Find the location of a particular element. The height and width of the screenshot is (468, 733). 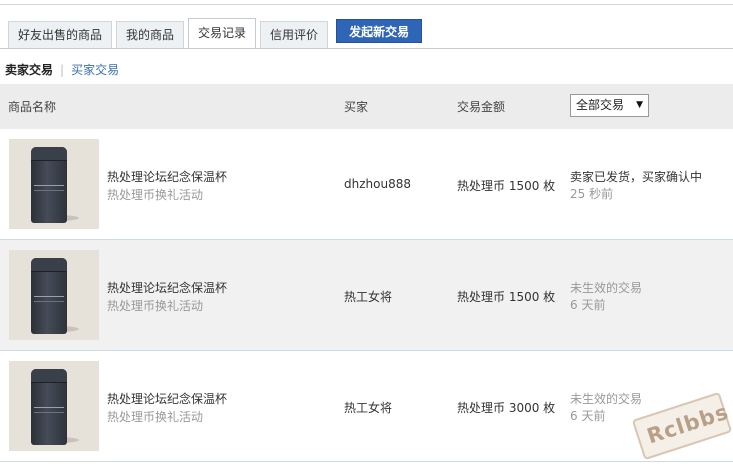

dropdown-arrow-icon: ▼ is located at coordinates (639, 105).